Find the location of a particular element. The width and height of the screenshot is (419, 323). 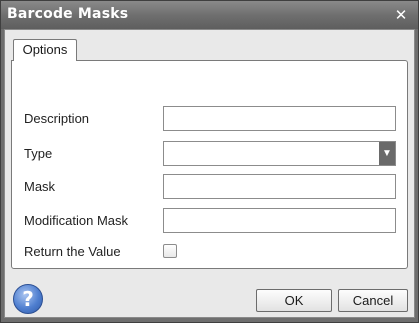

type-select: ▼ is located at coordinates (279, 153).